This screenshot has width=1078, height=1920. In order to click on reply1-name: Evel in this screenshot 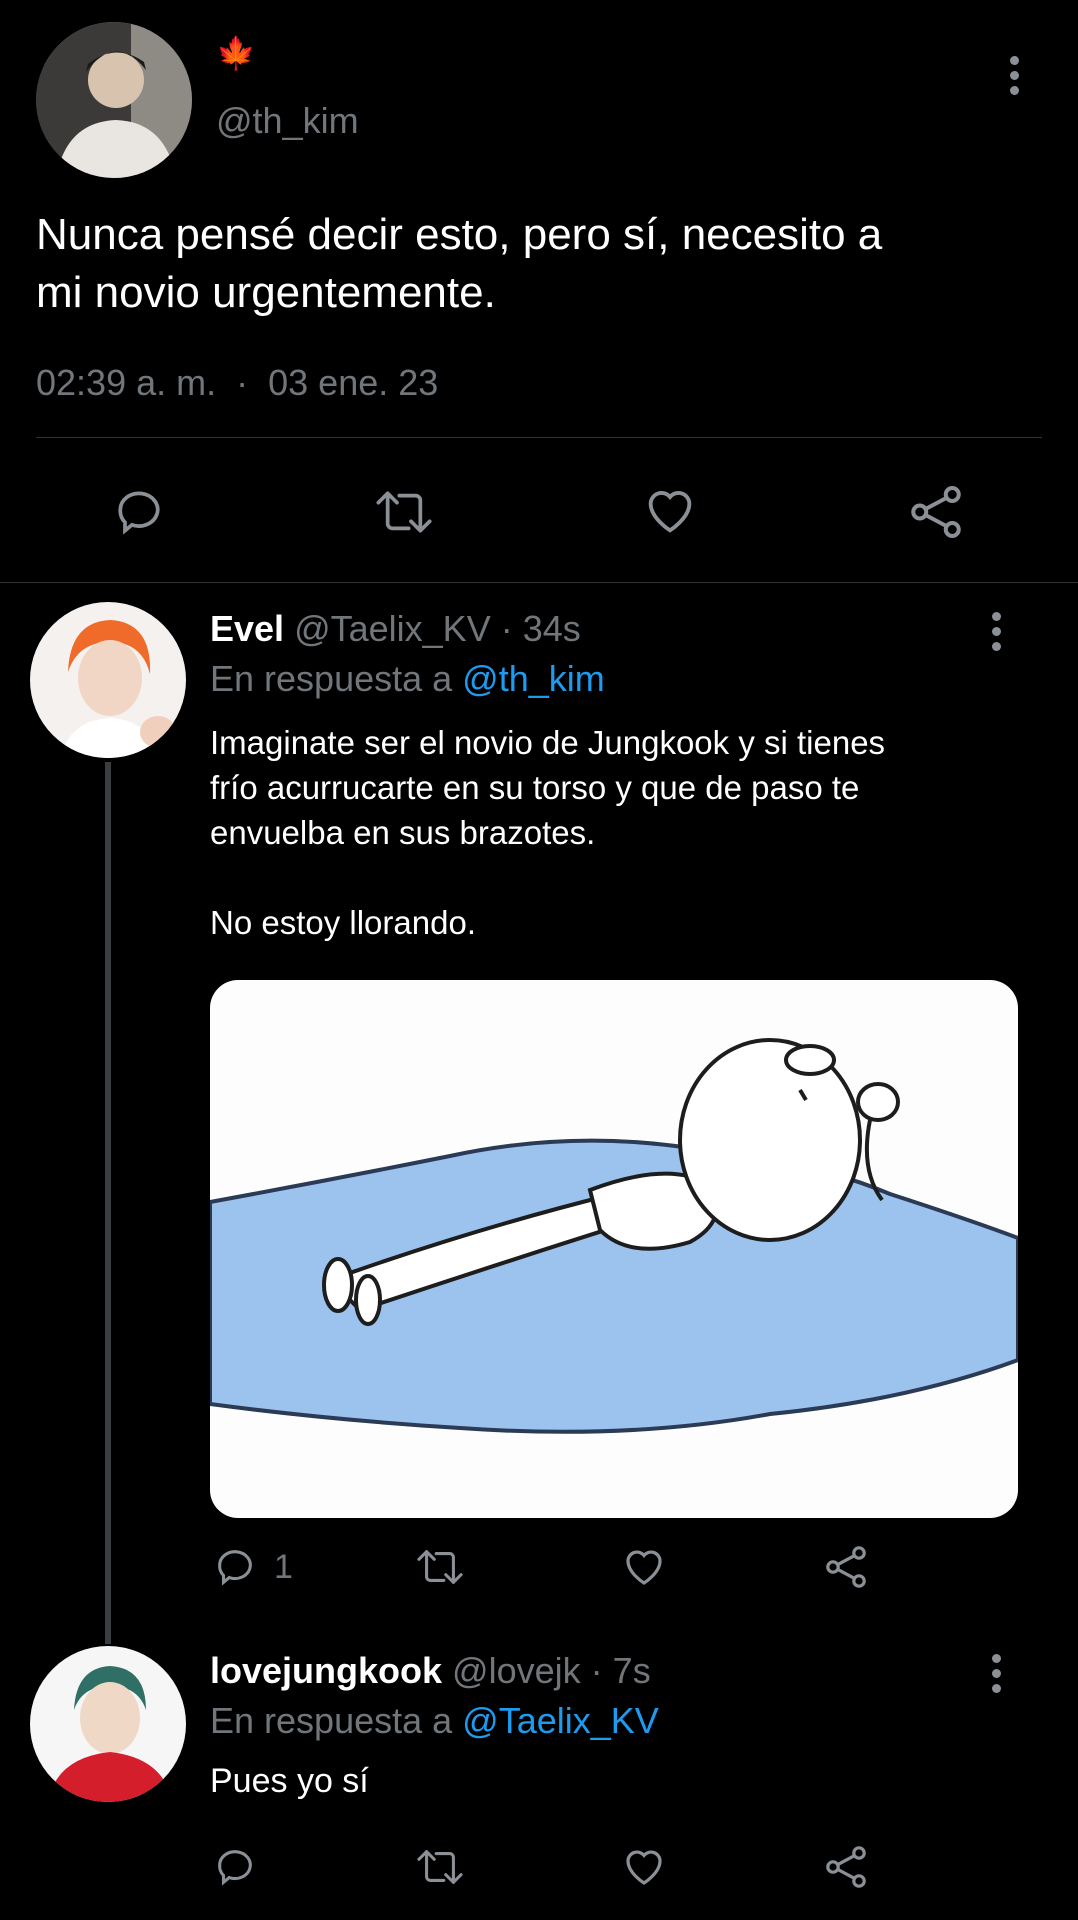, I will do `click(247, 628)`.